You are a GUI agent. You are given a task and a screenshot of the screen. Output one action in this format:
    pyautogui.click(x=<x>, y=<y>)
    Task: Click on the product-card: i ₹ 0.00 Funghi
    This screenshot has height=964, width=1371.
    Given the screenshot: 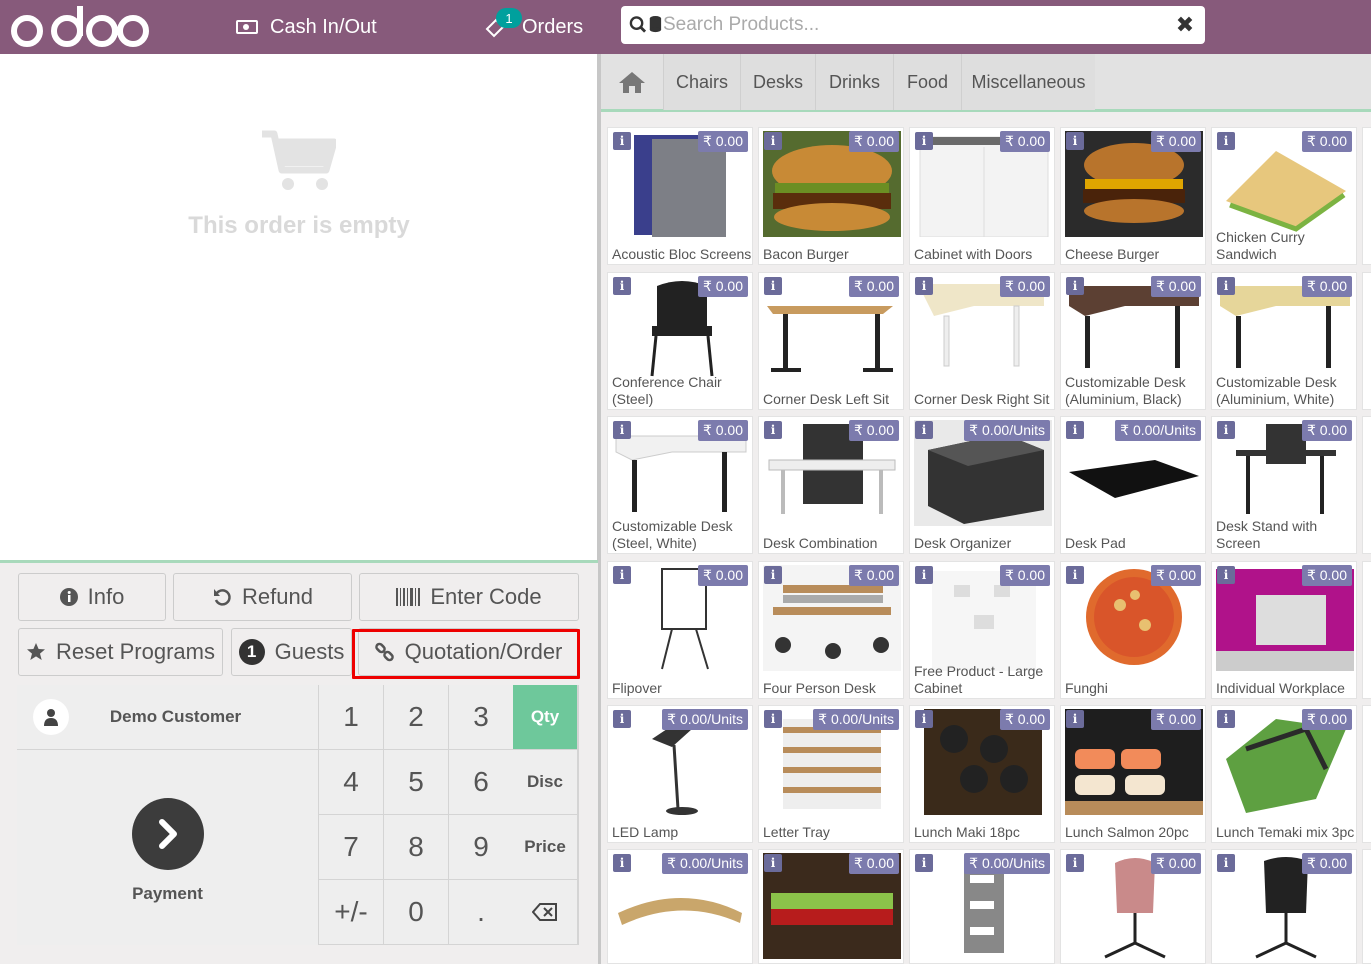 What is the action you would take?
    pyautogui.click(x=1133, y=630)
    